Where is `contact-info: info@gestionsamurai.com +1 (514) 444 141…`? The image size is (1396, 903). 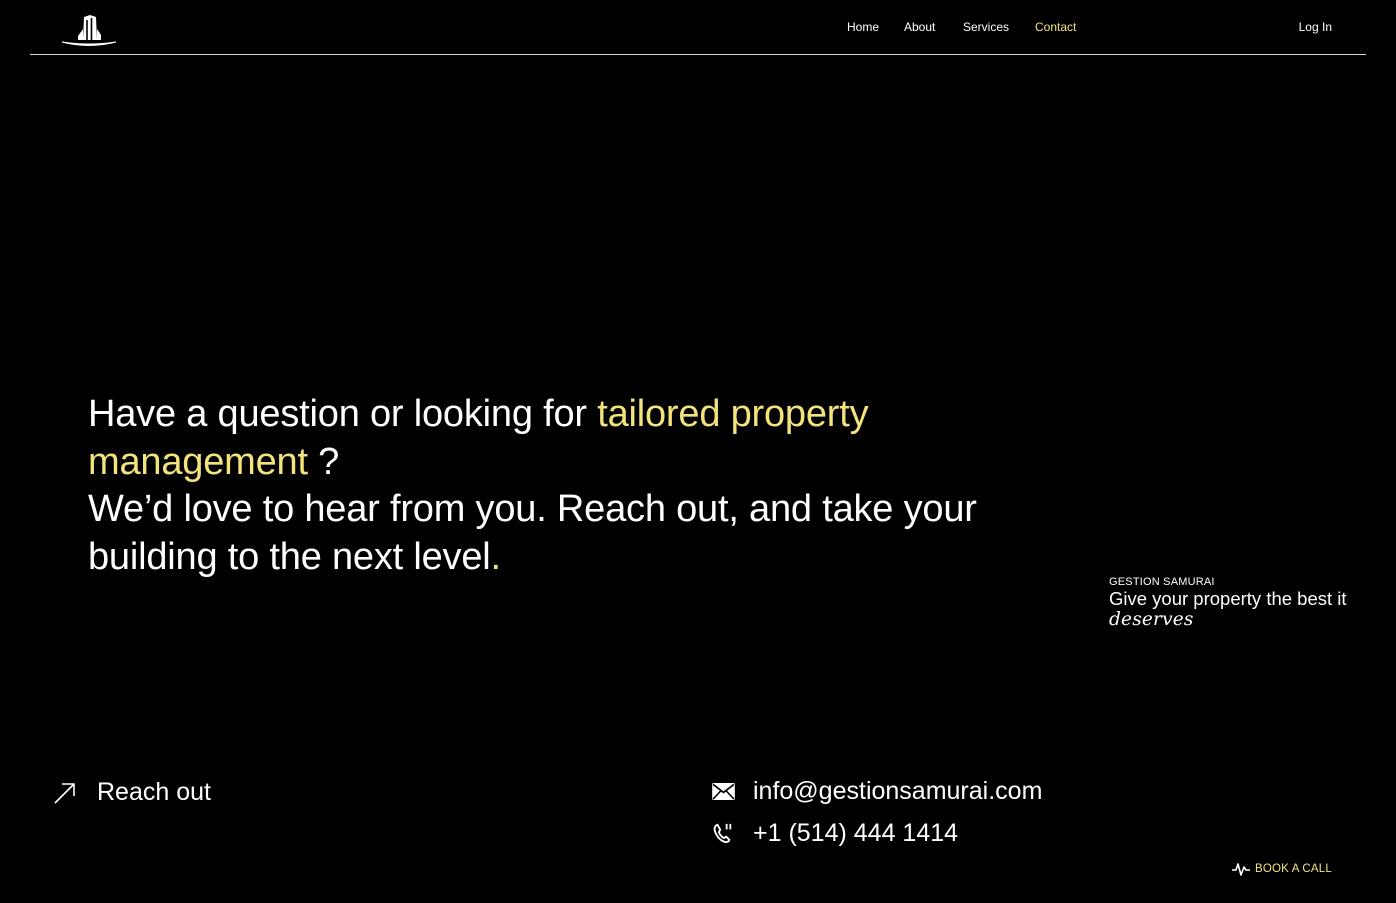
contact-info: info@gestionsamurai.com +1 (514) 444 141… is located at coordinates (876, 816).